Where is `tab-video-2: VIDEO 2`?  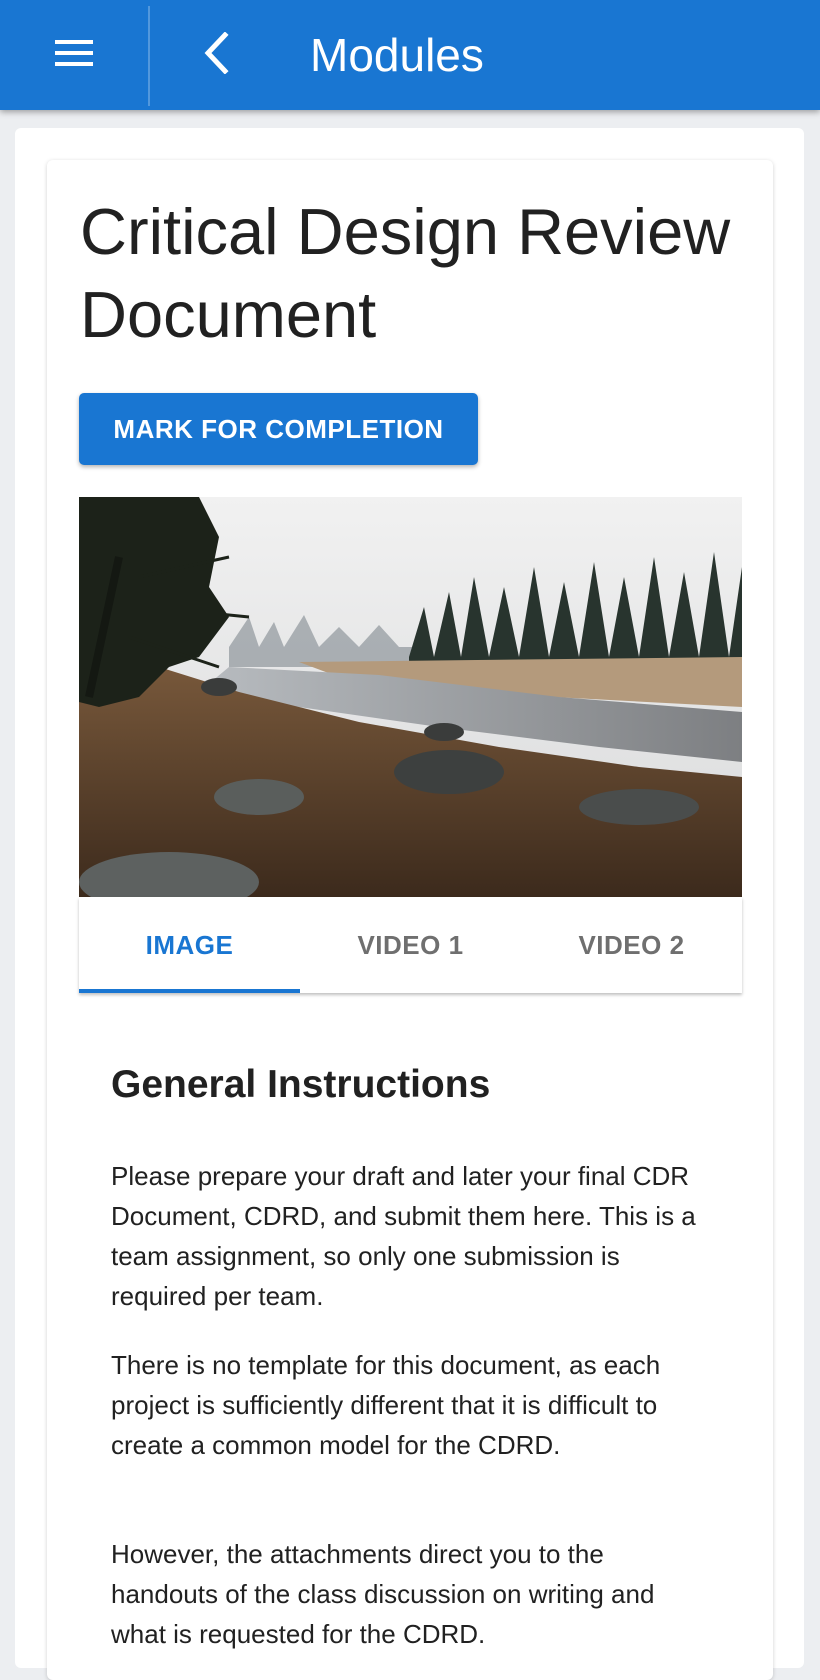
tab-video-2: VIDEO 2 is located at coordinates (631, 945).